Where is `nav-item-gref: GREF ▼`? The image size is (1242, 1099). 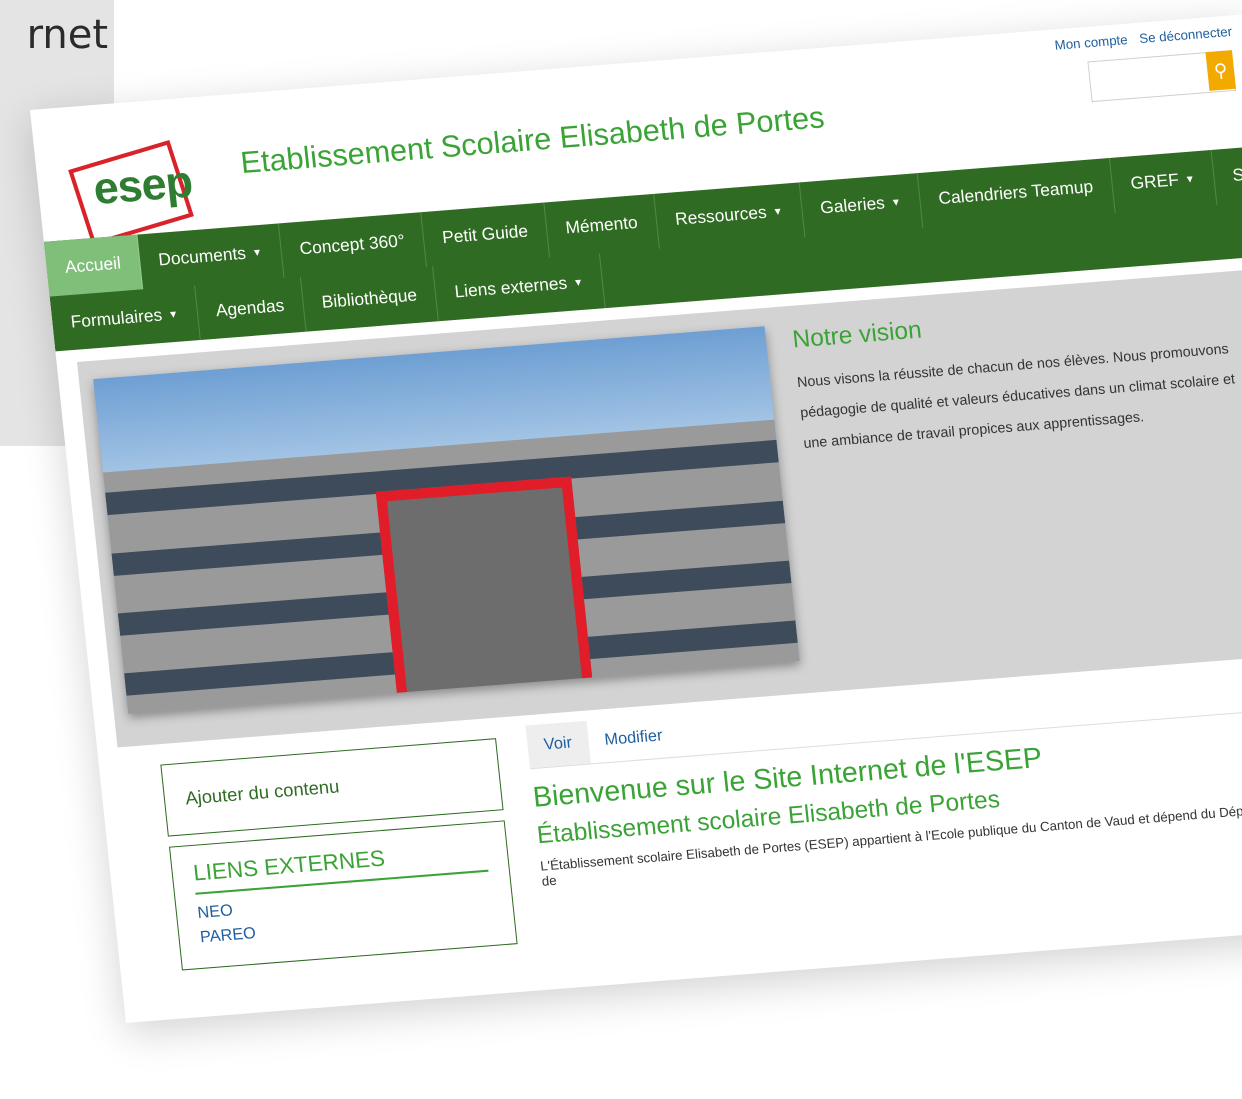 nav-item-gref: GREF ▼ is located at coordinates (1163, 181).